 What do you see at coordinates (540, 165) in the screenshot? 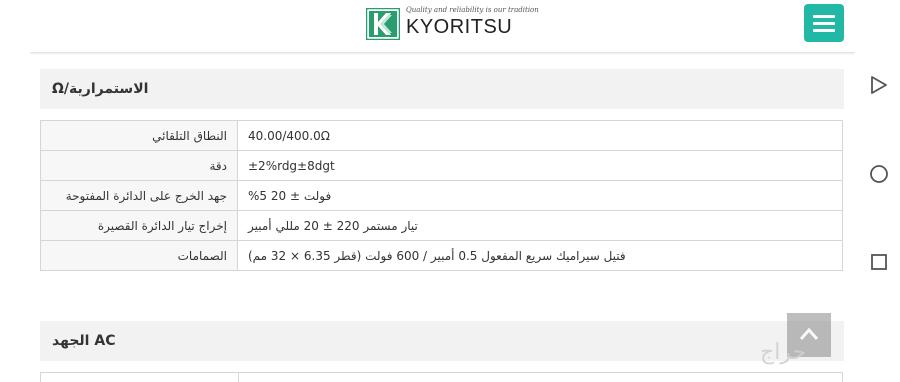
I see `spec-value: ±2%rdg±8dgt` at bounding box center [540, 165].